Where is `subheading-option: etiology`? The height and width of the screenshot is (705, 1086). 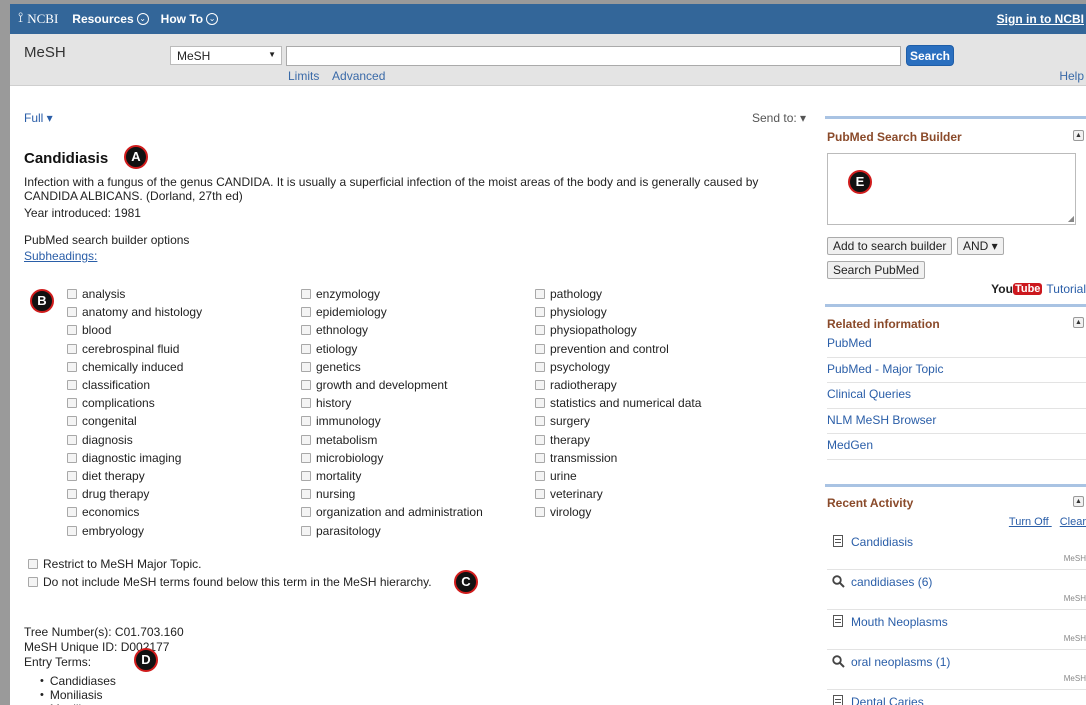
subheading-option: etiology is located at coordinates (392, 349).